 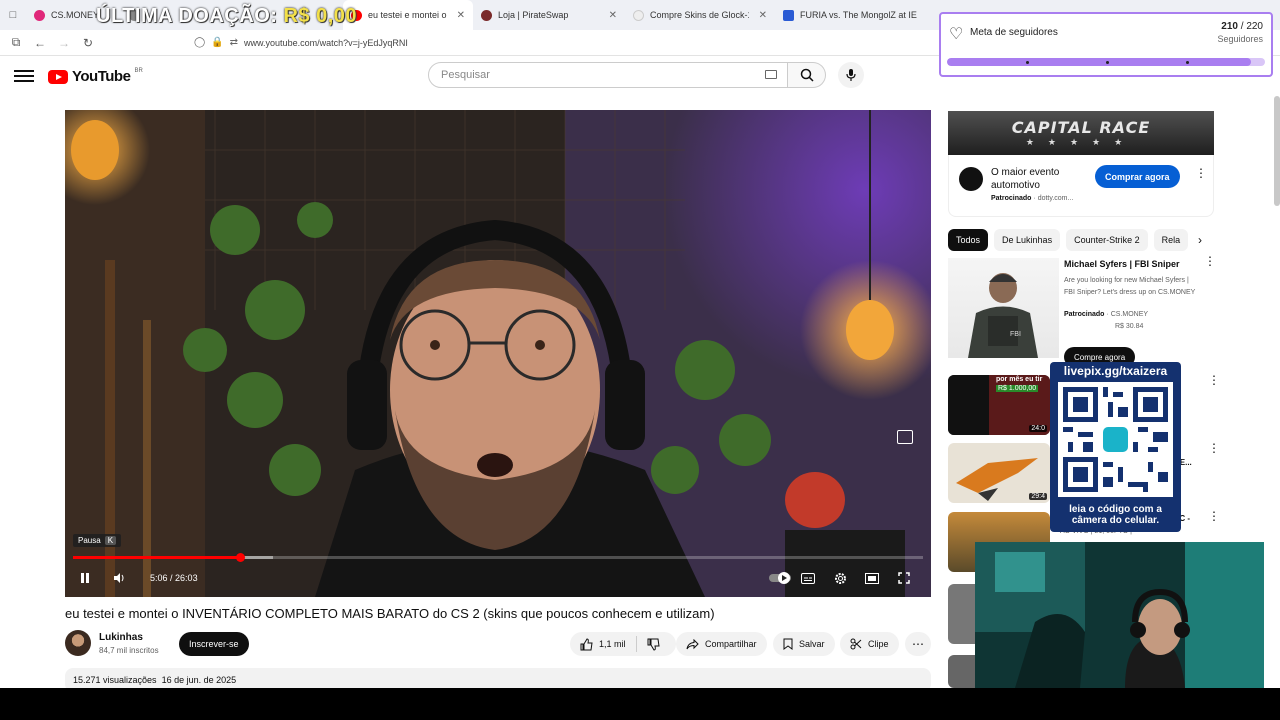 What do you see at coordinates (119, 578) in the screenshot?
I see `volume-icon` at bounding box center [119, 578].